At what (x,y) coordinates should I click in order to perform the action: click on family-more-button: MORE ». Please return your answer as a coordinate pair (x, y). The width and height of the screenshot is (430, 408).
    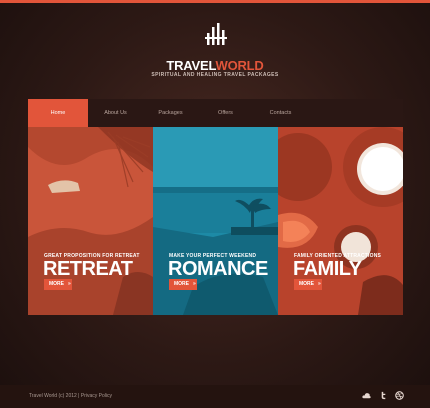
    Looking at the image, I should click on (308, 284).